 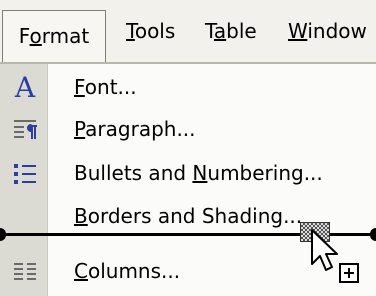 What do you see at coordinates (373, 234) in the screenshot?
I see `drop-line-right-cap` at bounding box center [373, 234].